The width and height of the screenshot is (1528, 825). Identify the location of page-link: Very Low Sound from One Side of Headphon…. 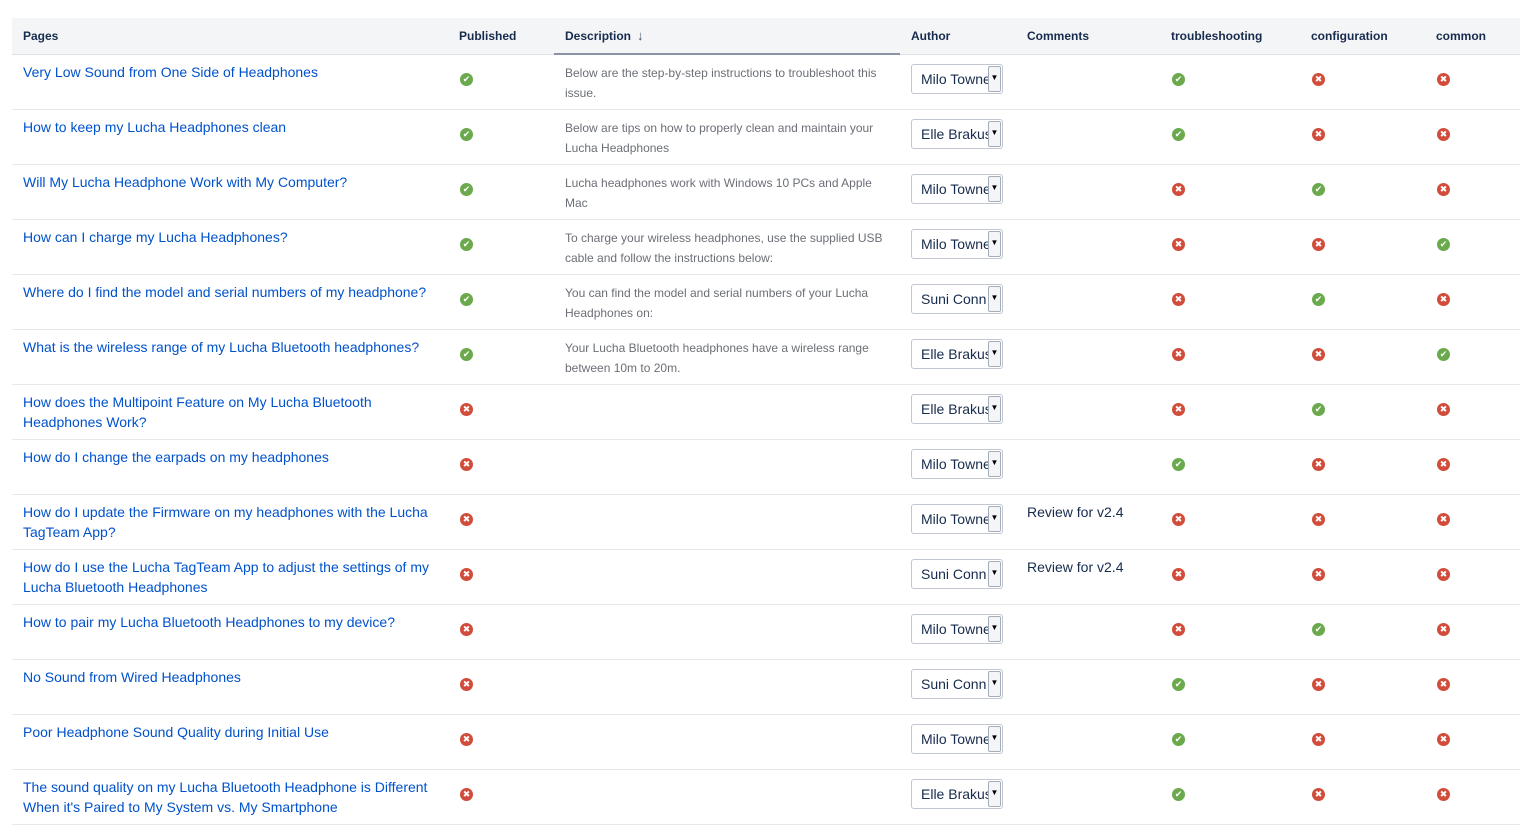
(170, 72).